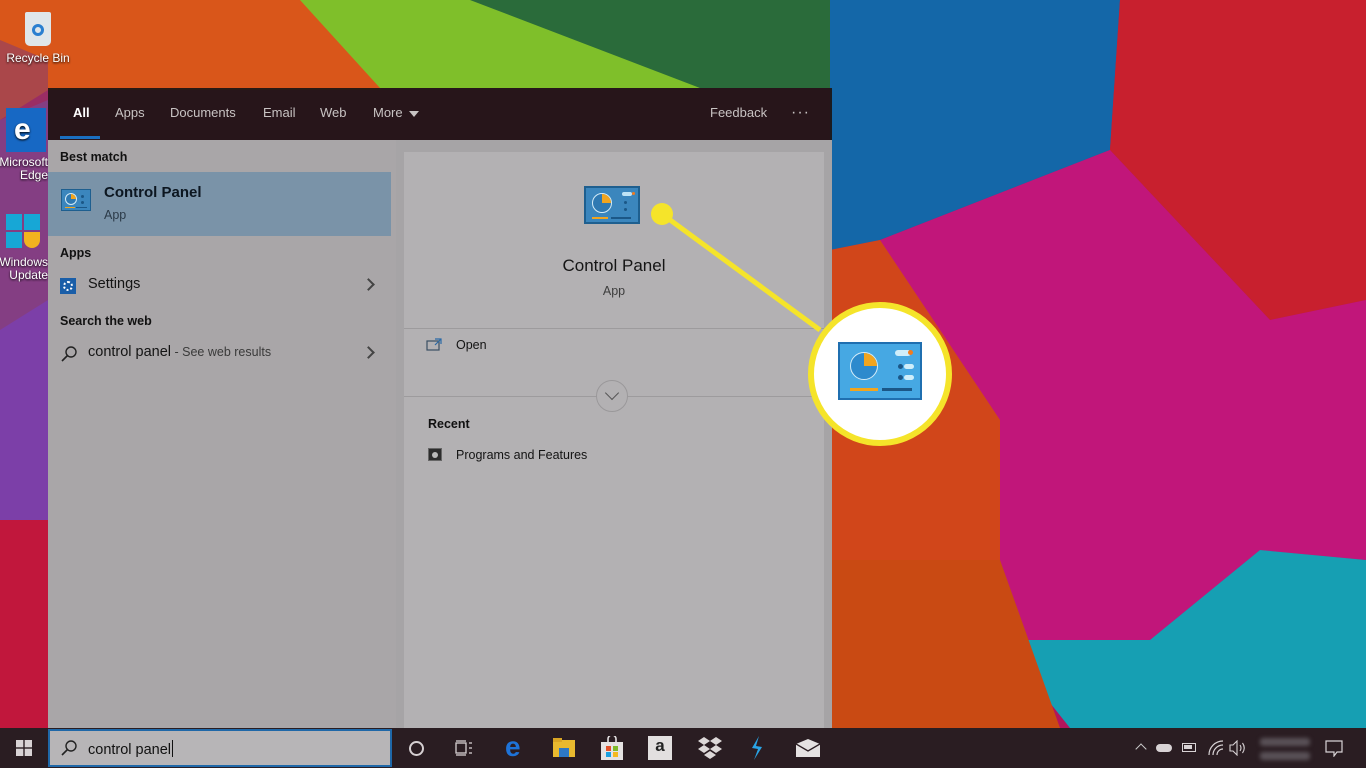 This screenshot has height=768, width=1366. Describe the element at coordinates (1284, 748) in the screenshot. I see `clock-blurred` at that location.